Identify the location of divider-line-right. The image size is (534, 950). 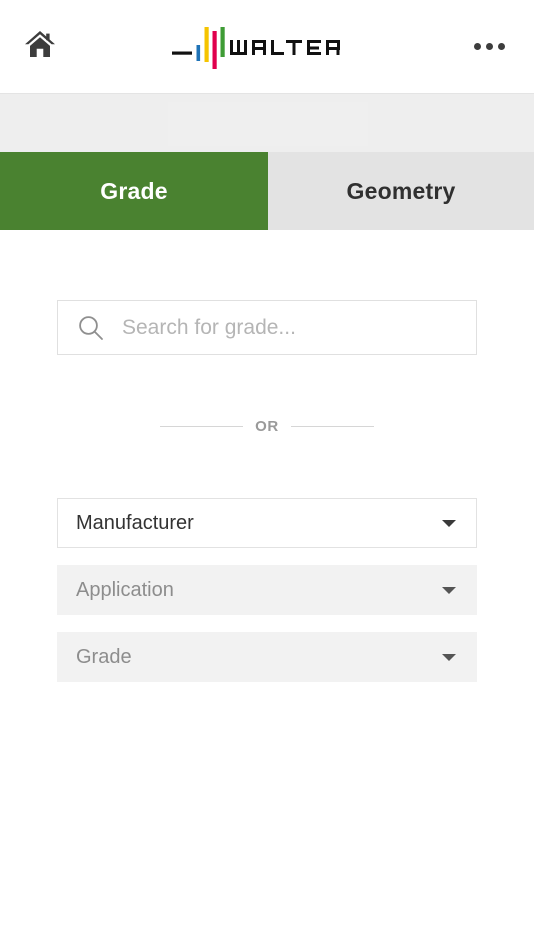
(332, 426).